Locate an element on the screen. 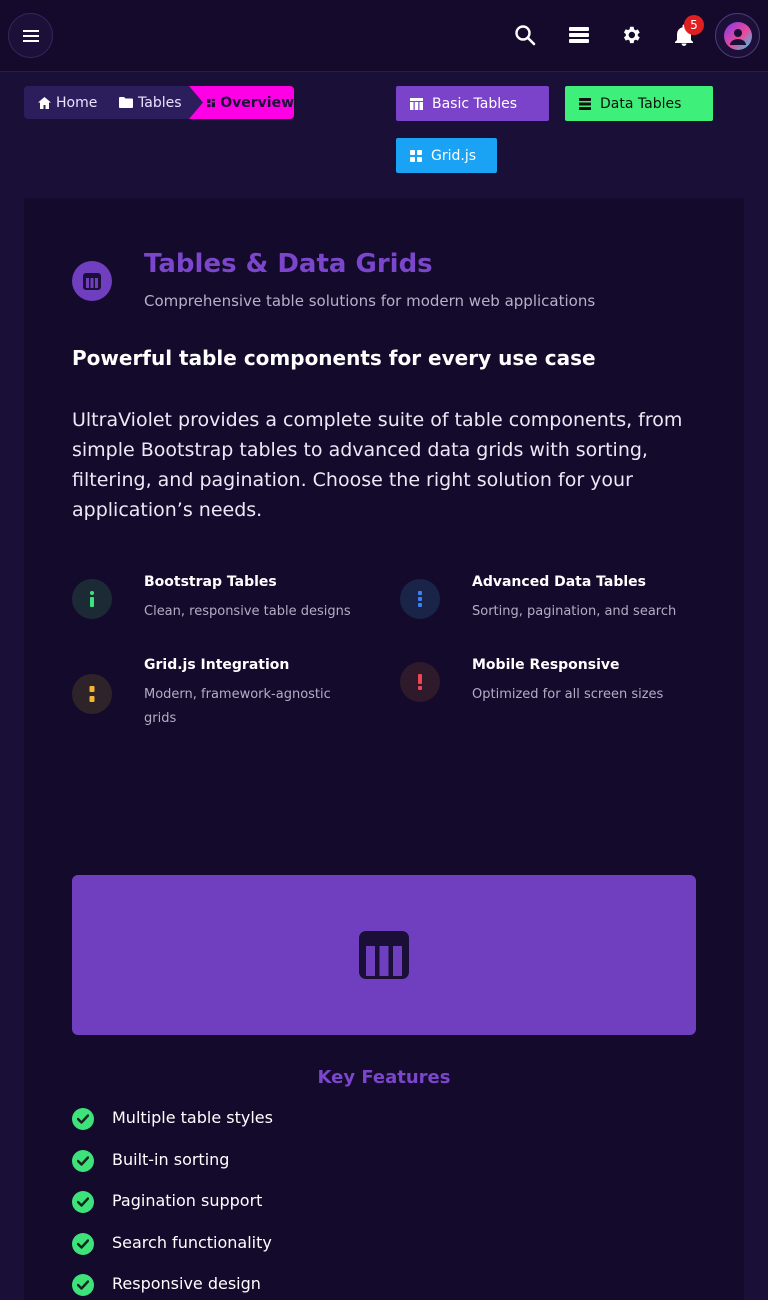 Image resolution: width=768 pixels, height=1300 pixels. layers-button is located at coordinates (579, 35).